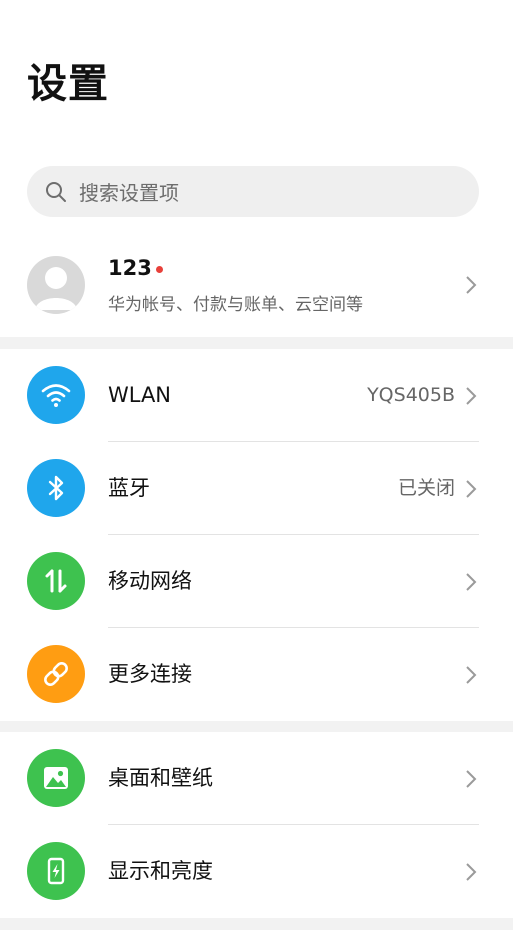 This screenshot has width=513, height=930. I want to click on settings-item-label: 桌面和壁纸, so click(160, 778).